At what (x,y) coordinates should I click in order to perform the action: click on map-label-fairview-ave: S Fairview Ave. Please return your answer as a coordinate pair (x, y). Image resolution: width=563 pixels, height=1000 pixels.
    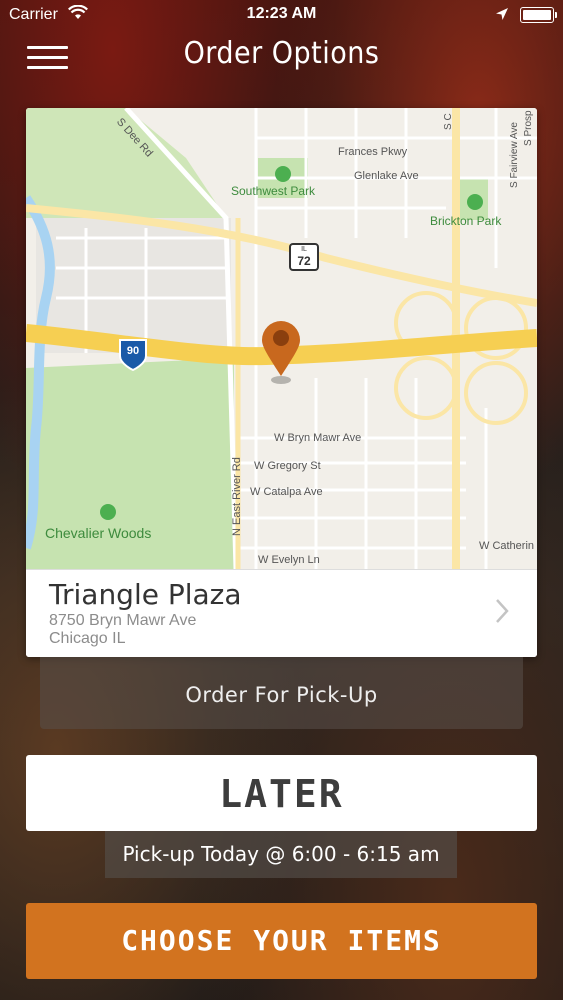
    Looking at the image, I should click on (514, 155).